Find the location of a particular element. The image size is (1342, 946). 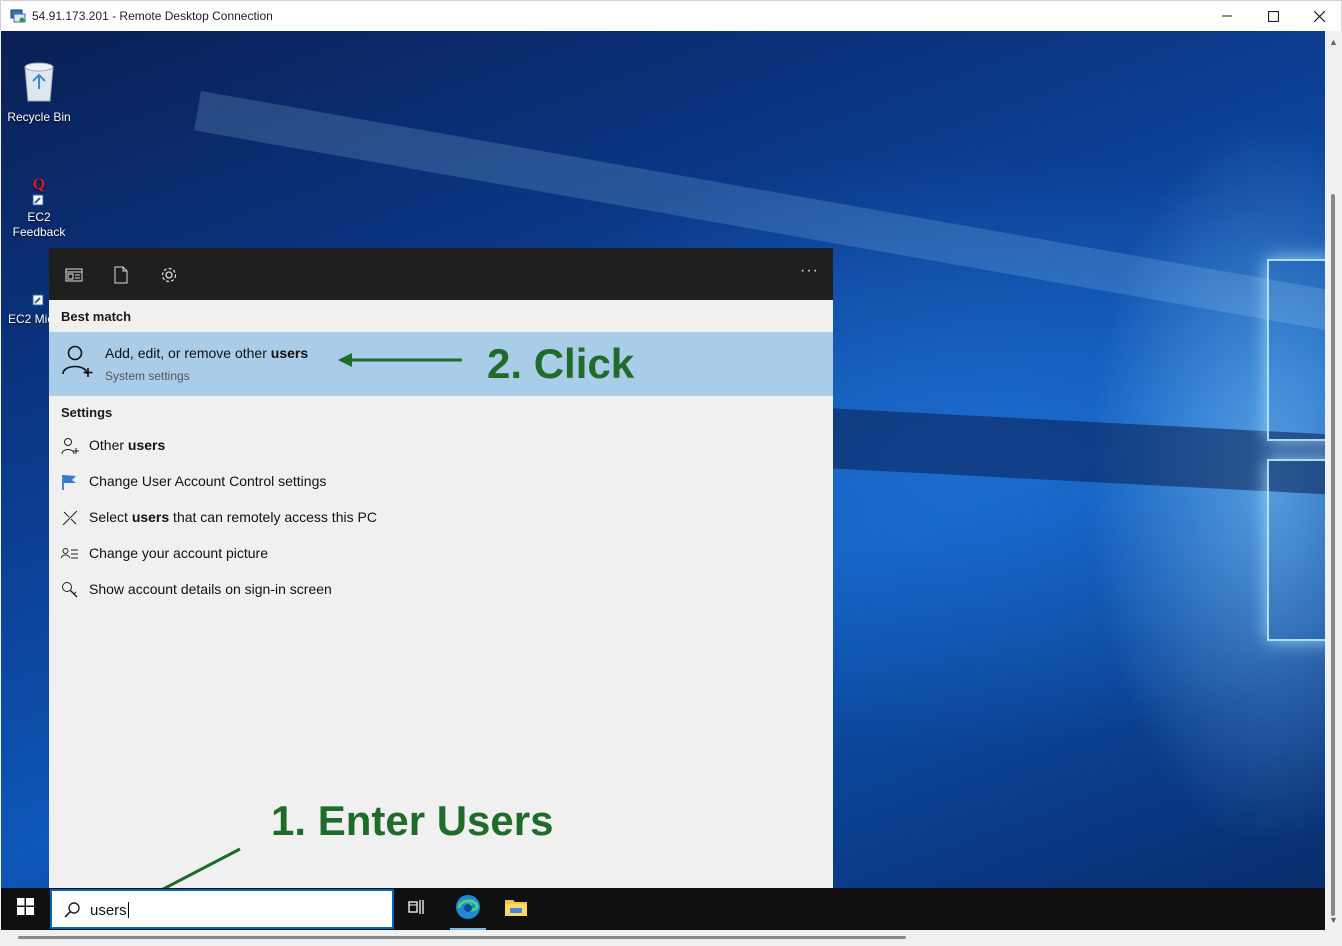

search-icon is located at coordinates (72, 912).